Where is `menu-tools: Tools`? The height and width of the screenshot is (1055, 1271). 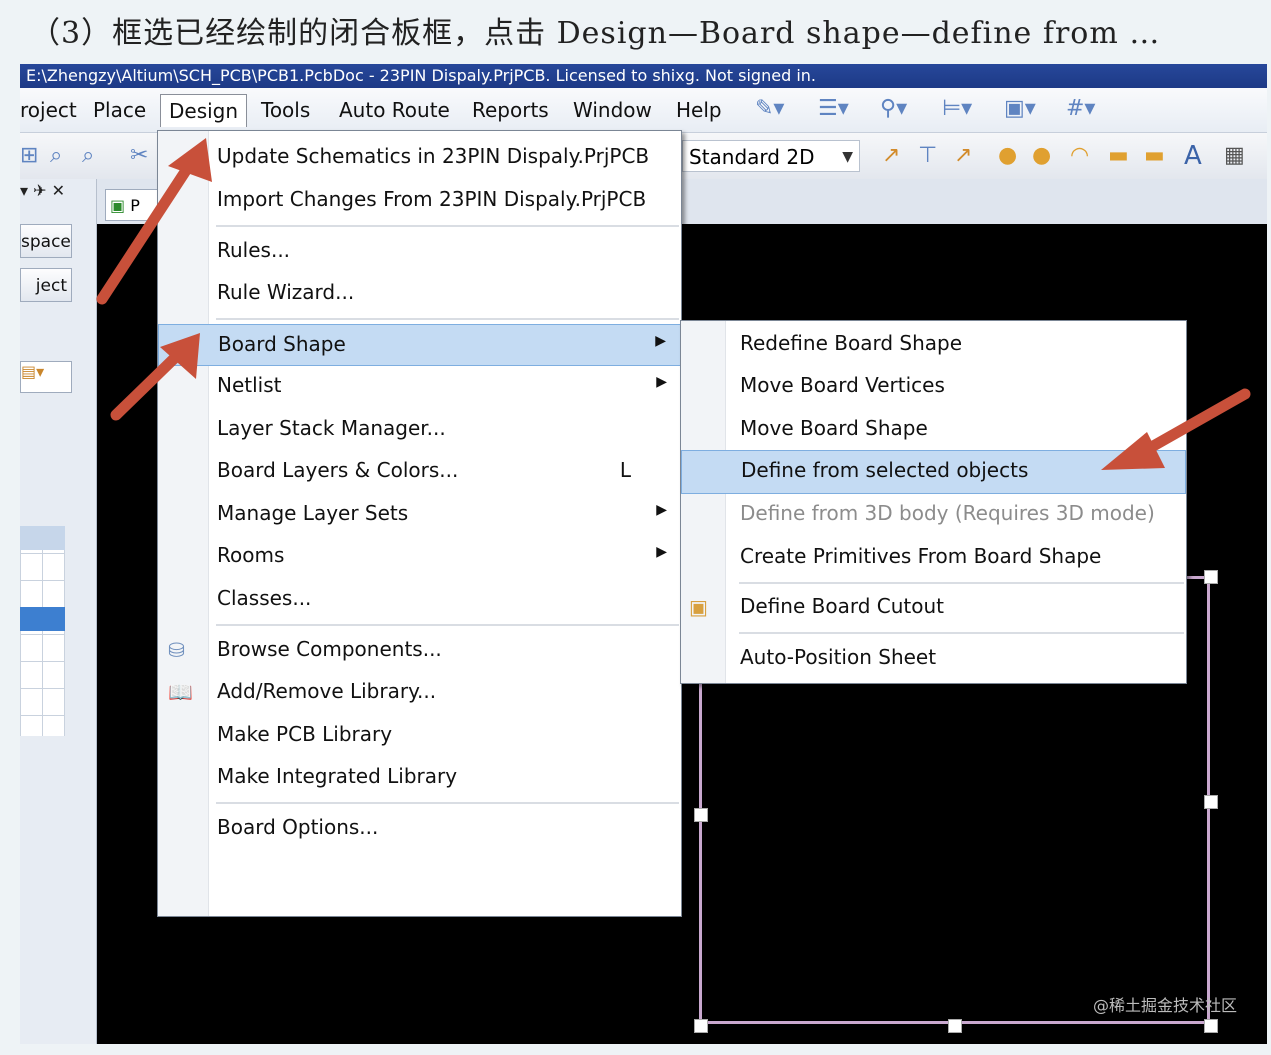 menu-tools: Tools is located at coordinates (285, 110).